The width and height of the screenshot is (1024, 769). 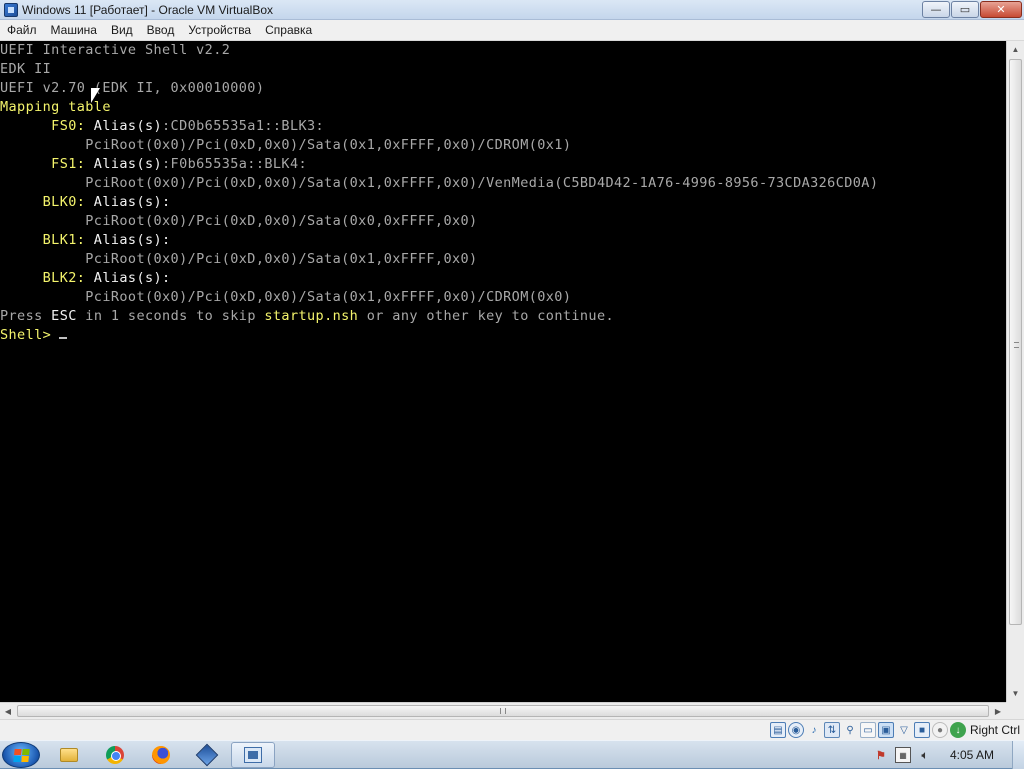 I want to click on startup-text: or any other key to continue., so click(x=486, y=316).